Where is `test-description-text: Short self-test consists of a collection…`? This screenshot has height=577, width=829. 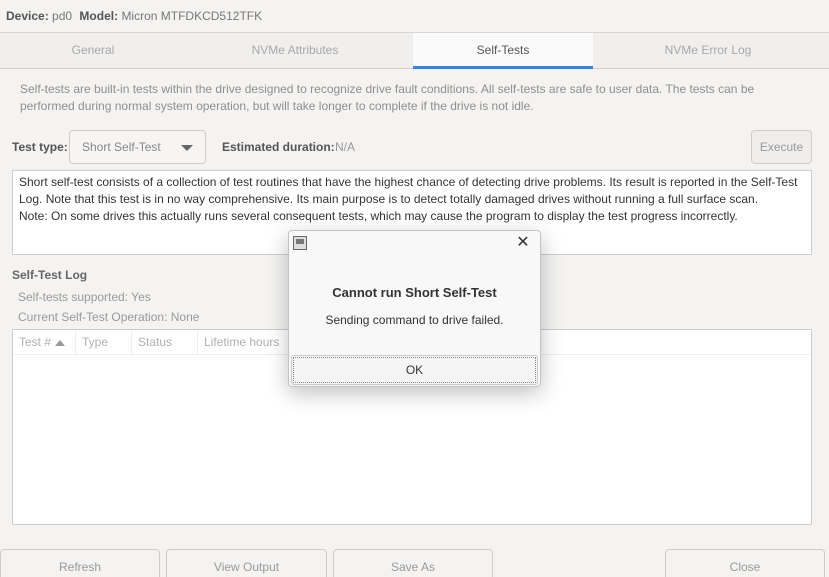
test-description-text: Short self-test consists of a collection… is located at coordinates (408, 199).